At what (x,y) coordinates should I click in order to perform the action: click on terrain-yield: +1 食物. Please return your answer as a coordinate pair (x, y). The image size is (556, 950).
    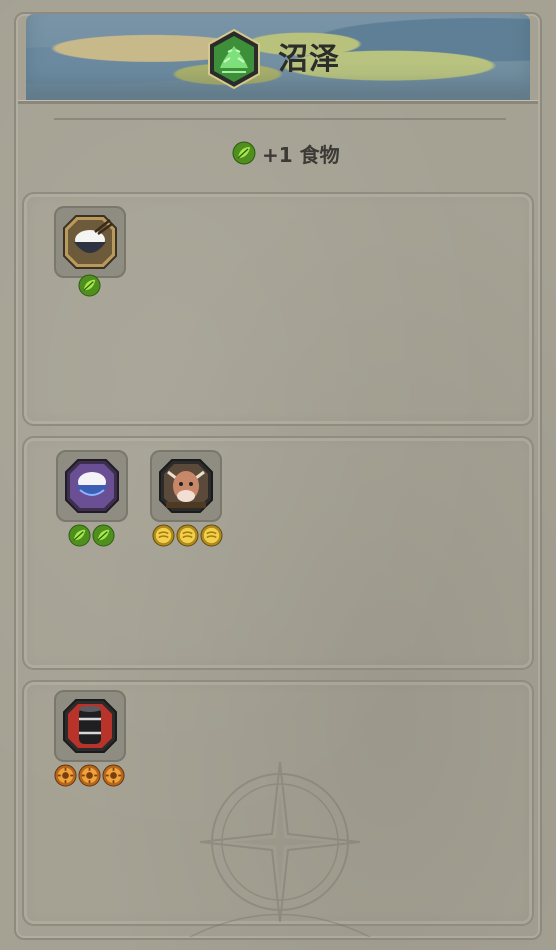
    Looking at the image, I should click on (286, 153).